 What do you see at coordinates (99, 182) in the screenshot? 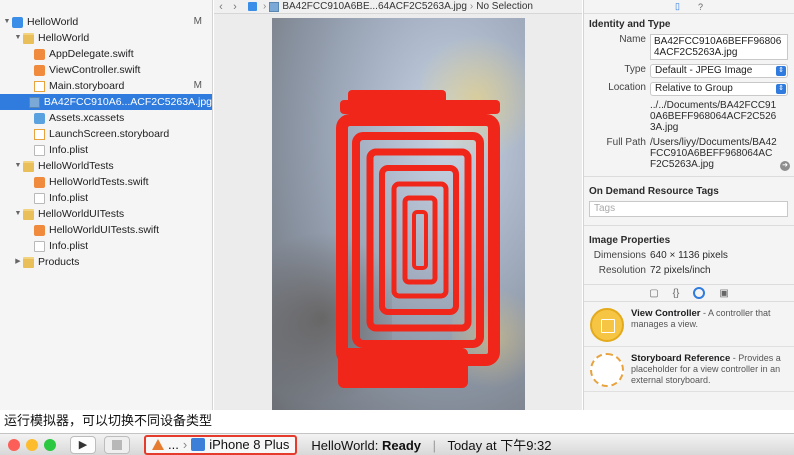
I see `navigator-item-label: HelloWorldTests.swift` at bounding box center [99, 182].